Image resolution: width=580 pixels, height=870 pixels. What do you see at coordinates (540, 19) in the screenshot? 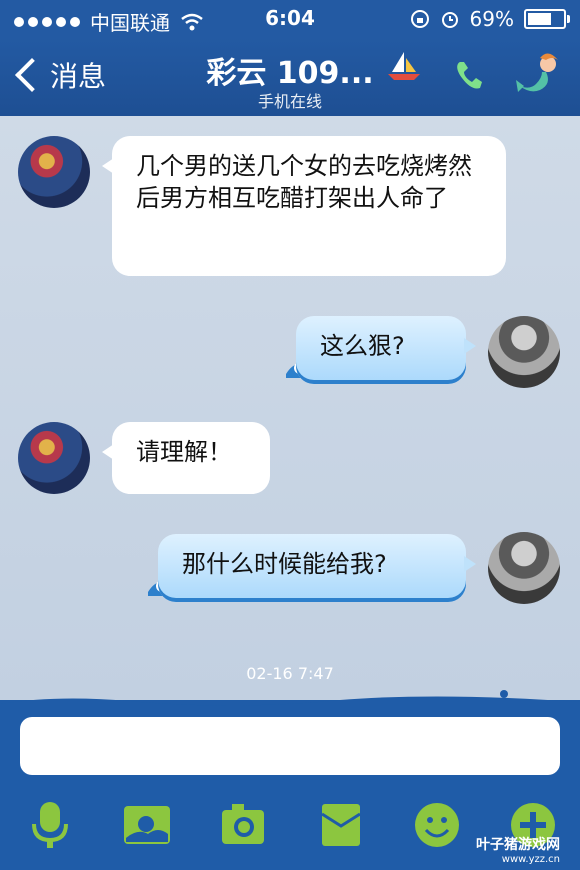
I see `battery-fill` at bounding box center [540, 19].